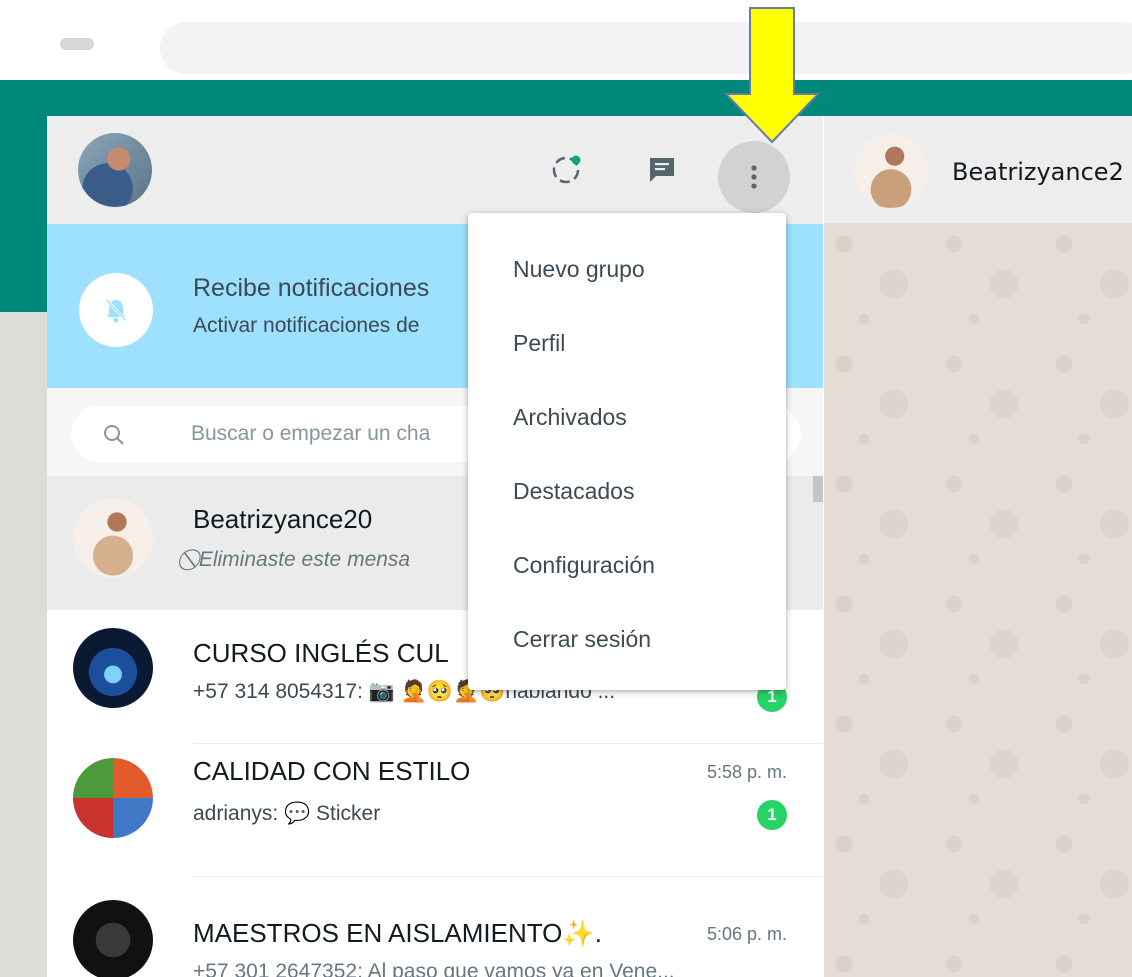 This screenshot has height=977, width=1132. I want to click on chat-time: 5:58 p. m., so click(746, 772).